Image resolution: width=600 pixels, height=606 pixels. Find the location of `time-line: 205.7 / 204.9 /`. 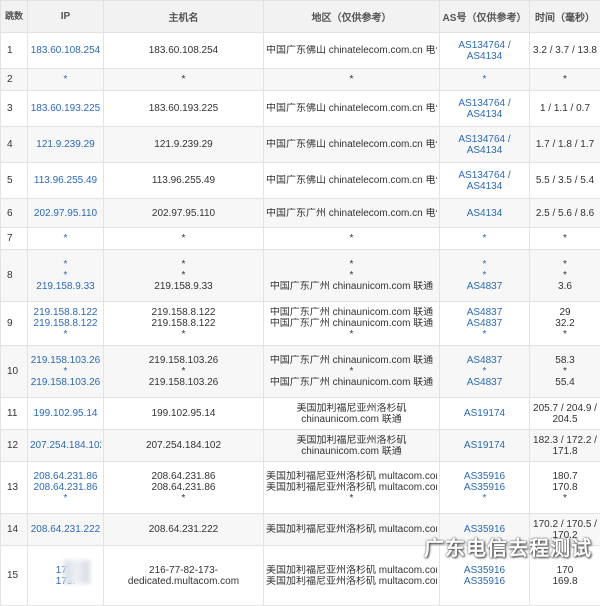

time-line: 205.7 / 204.9 / is located at coordinates (565, 408).